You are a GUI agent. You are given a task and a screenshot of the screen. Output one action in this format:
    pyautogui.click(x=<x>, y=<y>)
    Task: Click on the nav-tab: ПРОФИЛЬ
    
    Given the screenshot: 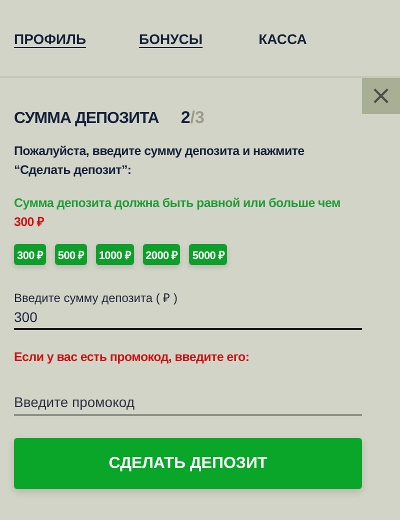 What is the action you would take?
    pyautogui.click(x=50, y=39)
    